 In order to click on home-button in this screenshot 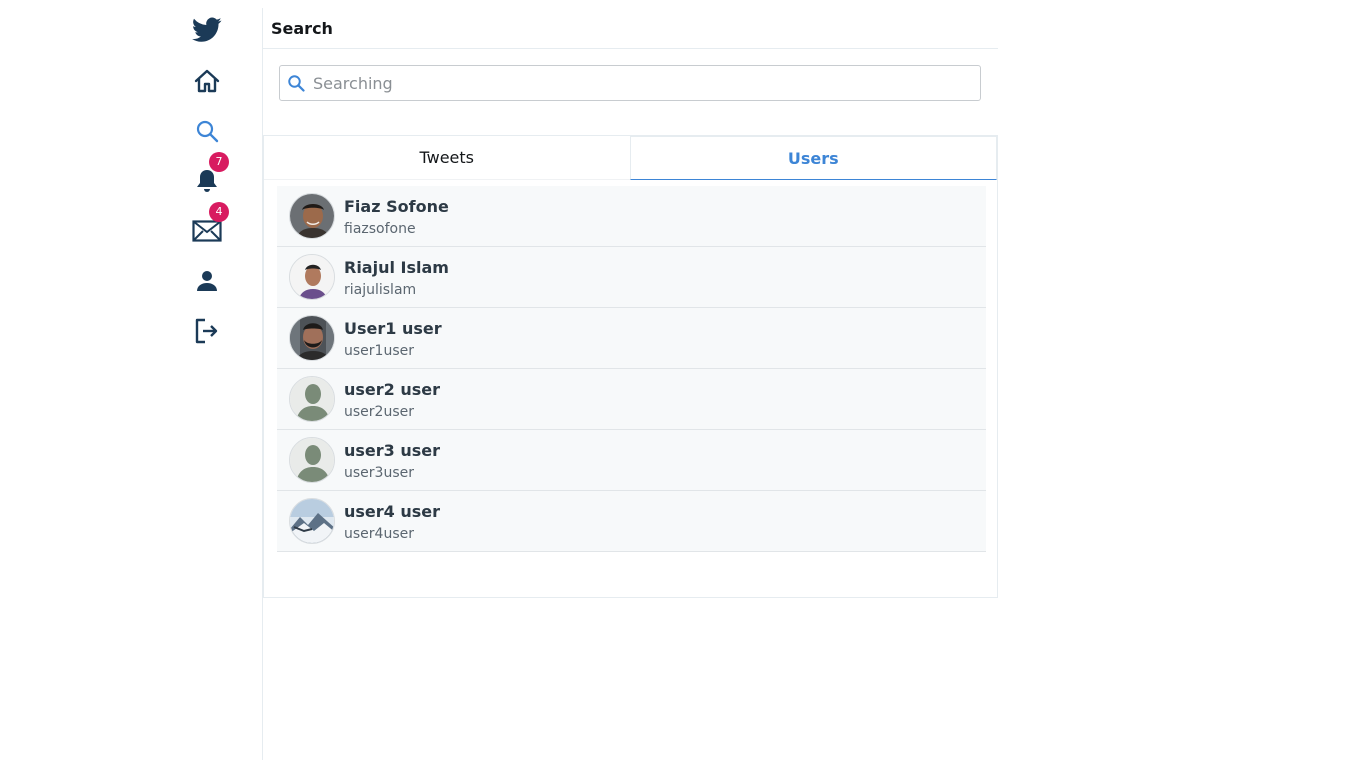, I will do `click(207, 81)`.